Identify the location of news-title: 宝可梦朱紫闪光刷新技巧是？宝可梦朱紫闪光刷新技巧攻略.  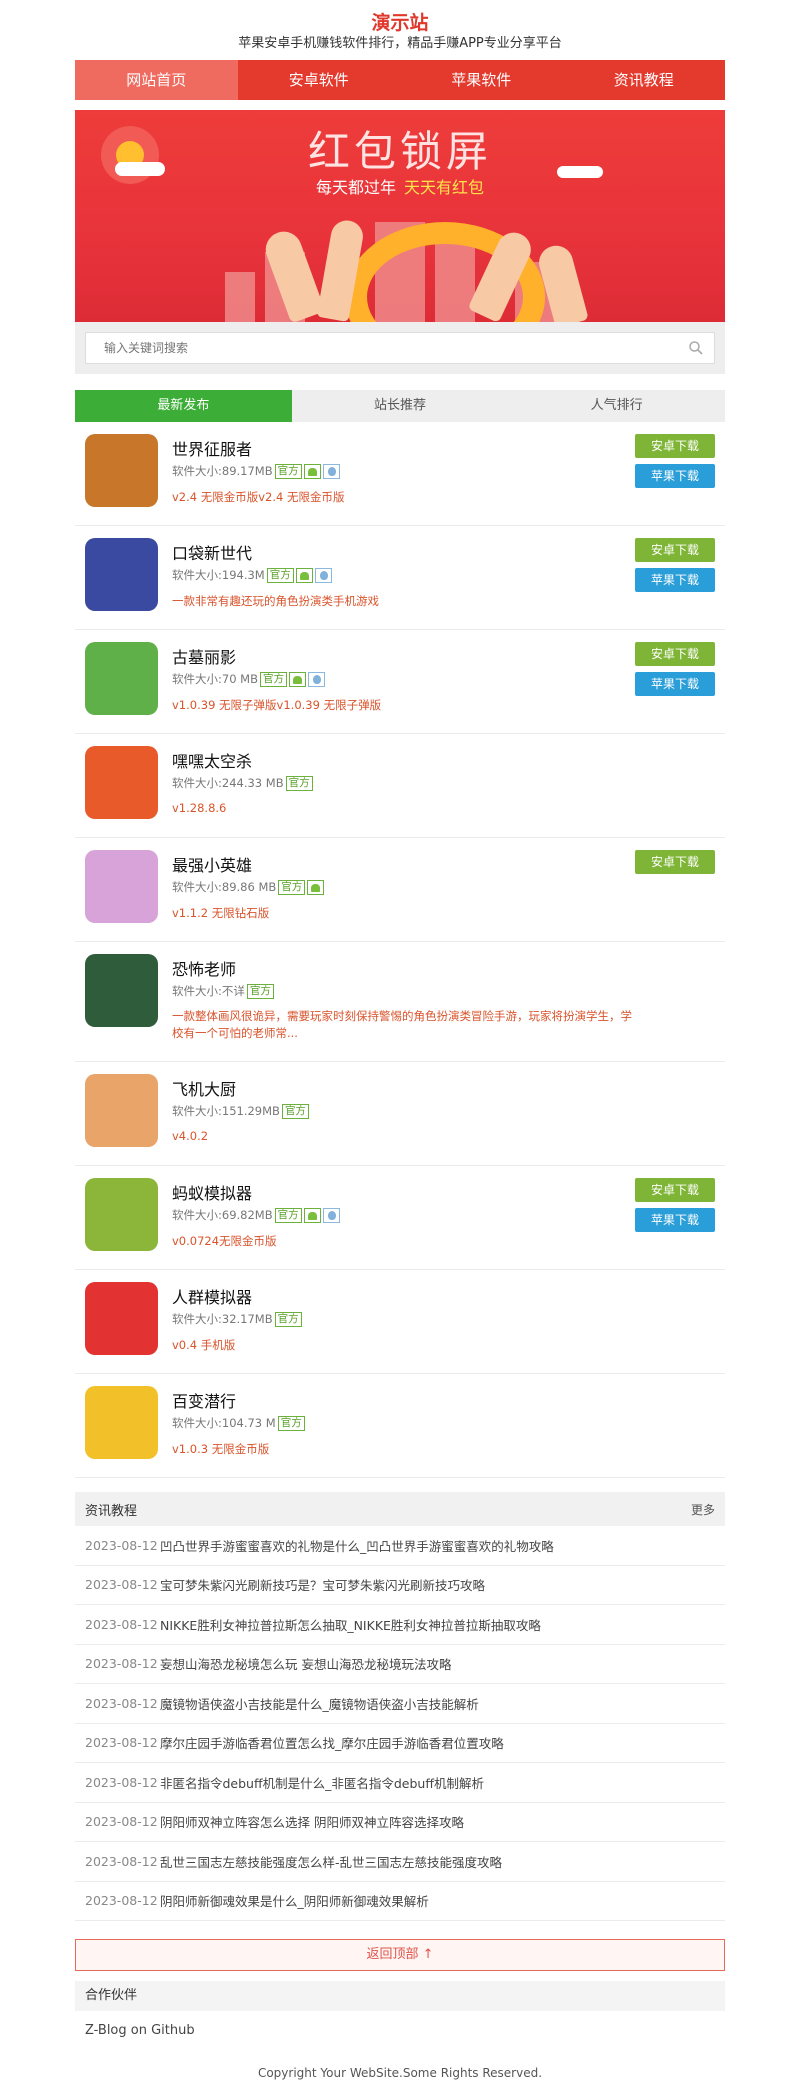
(322, 1584).